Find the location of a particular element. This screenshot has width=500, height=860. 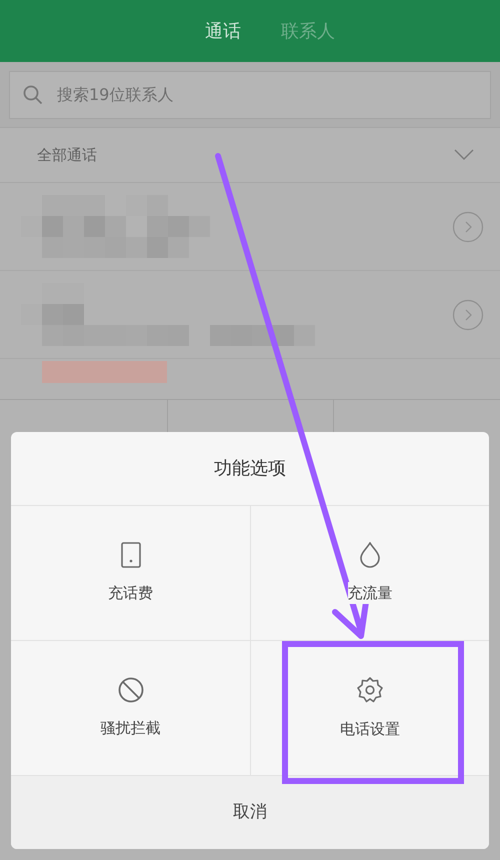

drop-icon is located at coordinates (370, 555).